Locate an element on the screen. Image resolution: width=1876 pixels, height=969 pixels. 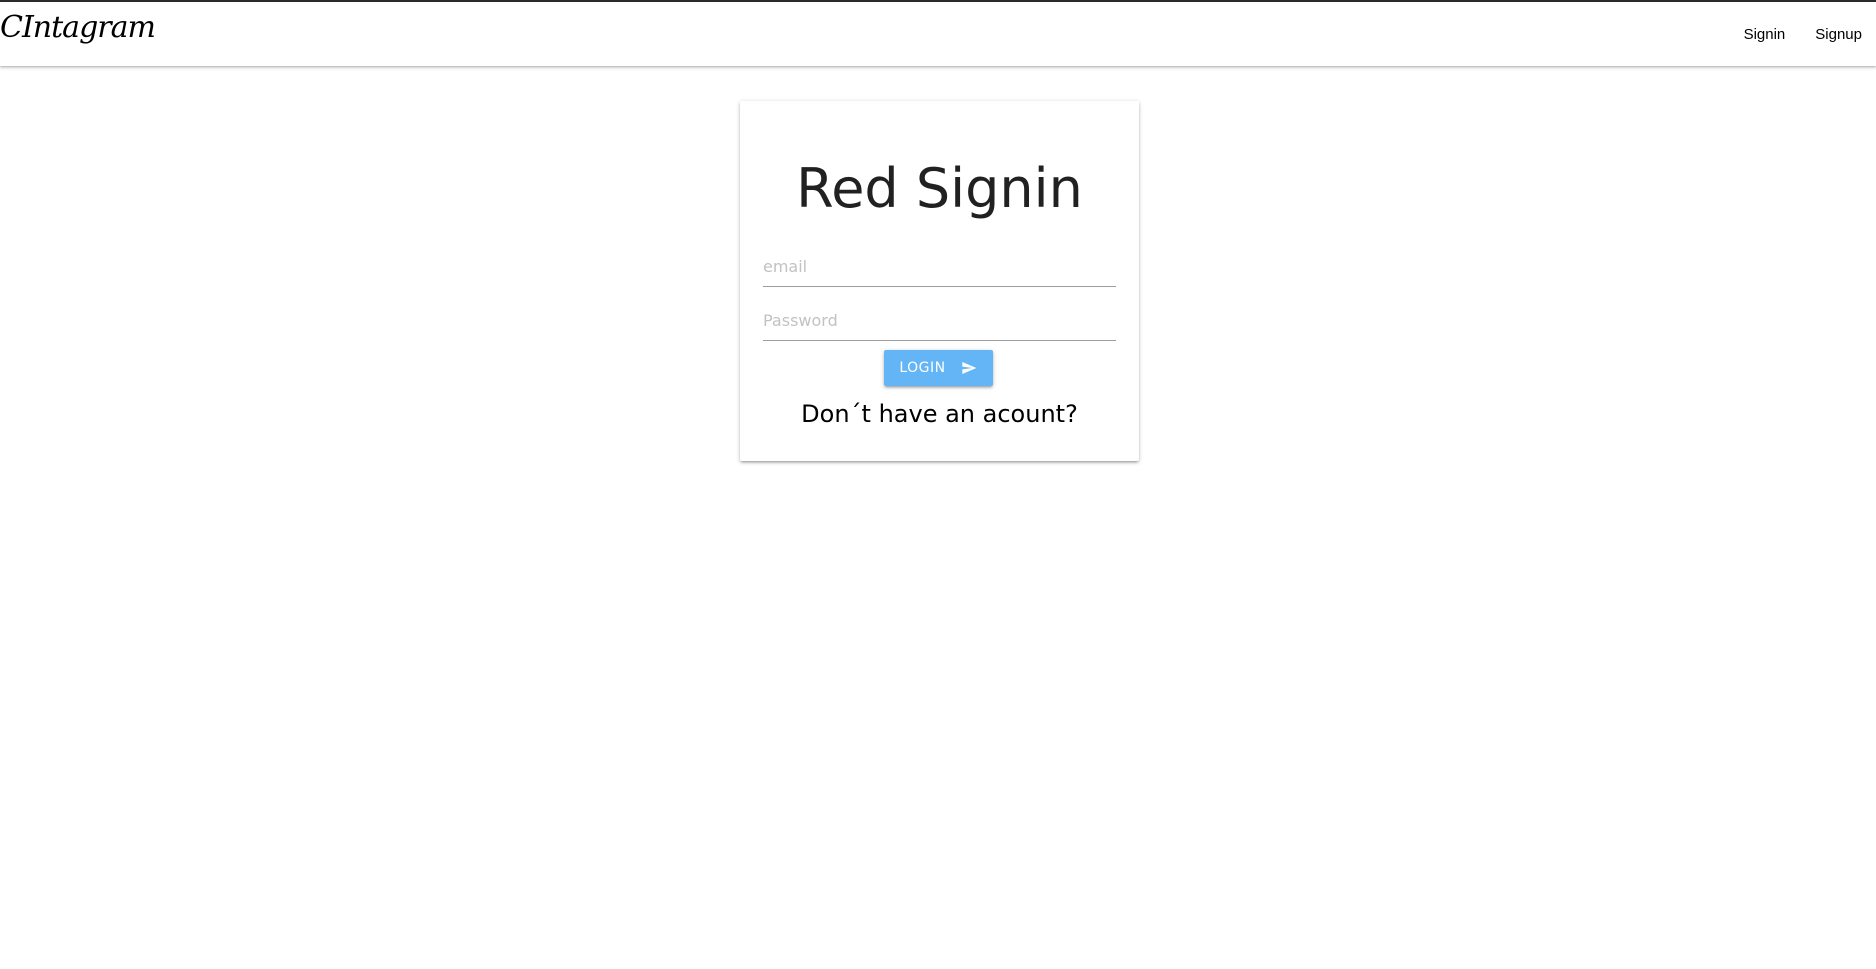
login-button: LOGIN is located at coordinates (938, 368).